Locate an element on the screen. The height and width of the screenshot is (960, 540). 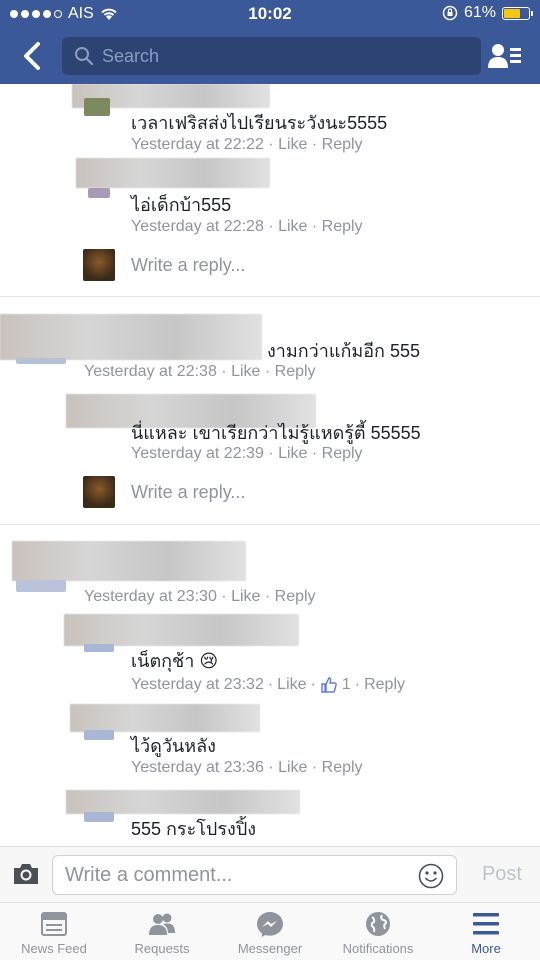
comment-time: Yesterday at 22:38 is located at coordinates (150, 371).